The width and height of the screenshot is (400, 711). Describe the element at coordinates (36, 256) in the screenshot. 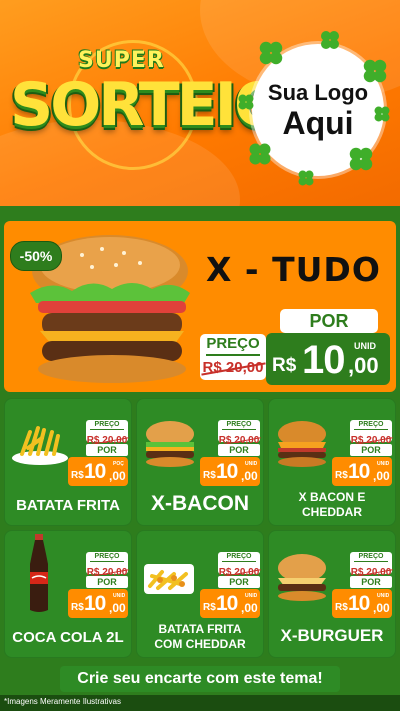

I see `discount-badge: -50%` at that location.